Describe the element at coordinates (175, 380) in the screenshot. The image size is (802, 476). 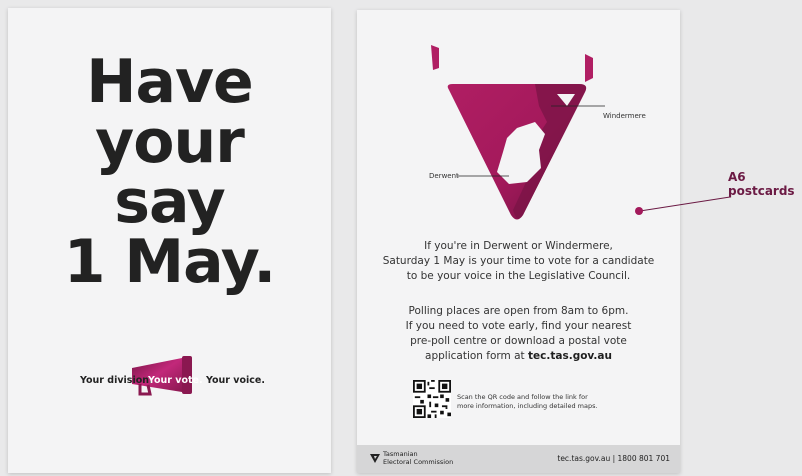
I see `tagline-middle: Your vote.` at that location.